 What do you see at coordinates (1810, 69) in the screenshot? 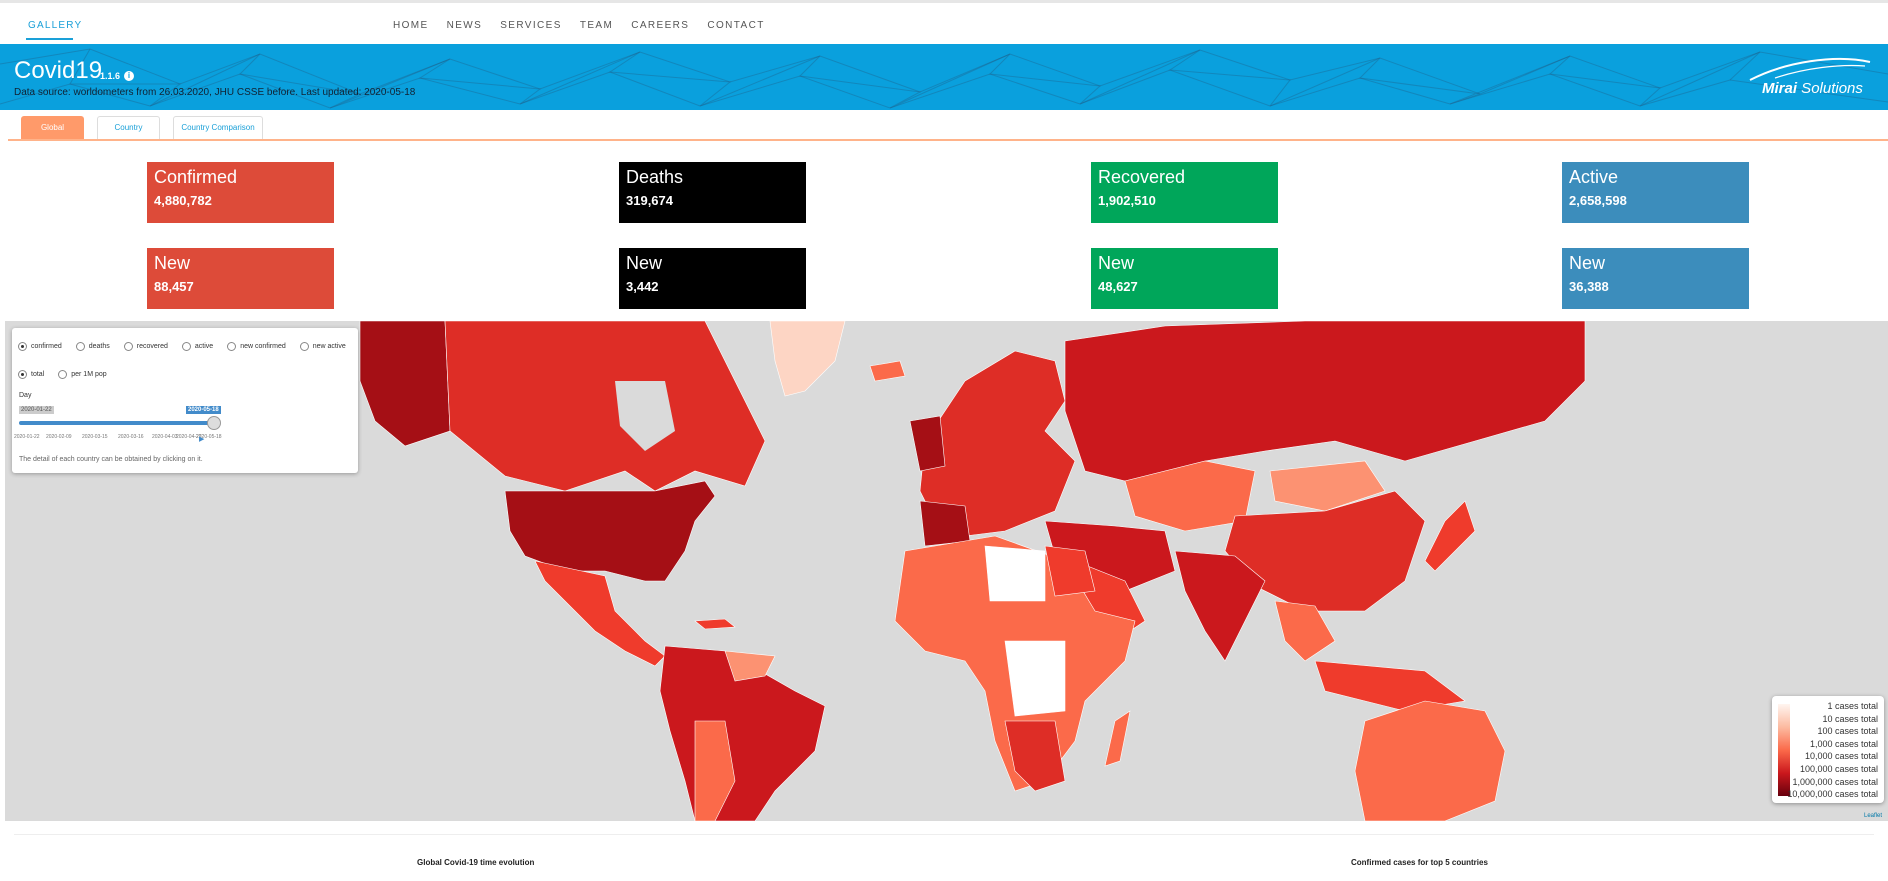
I see `logo-swoosh-icon` at bounding box center [1810, 69].